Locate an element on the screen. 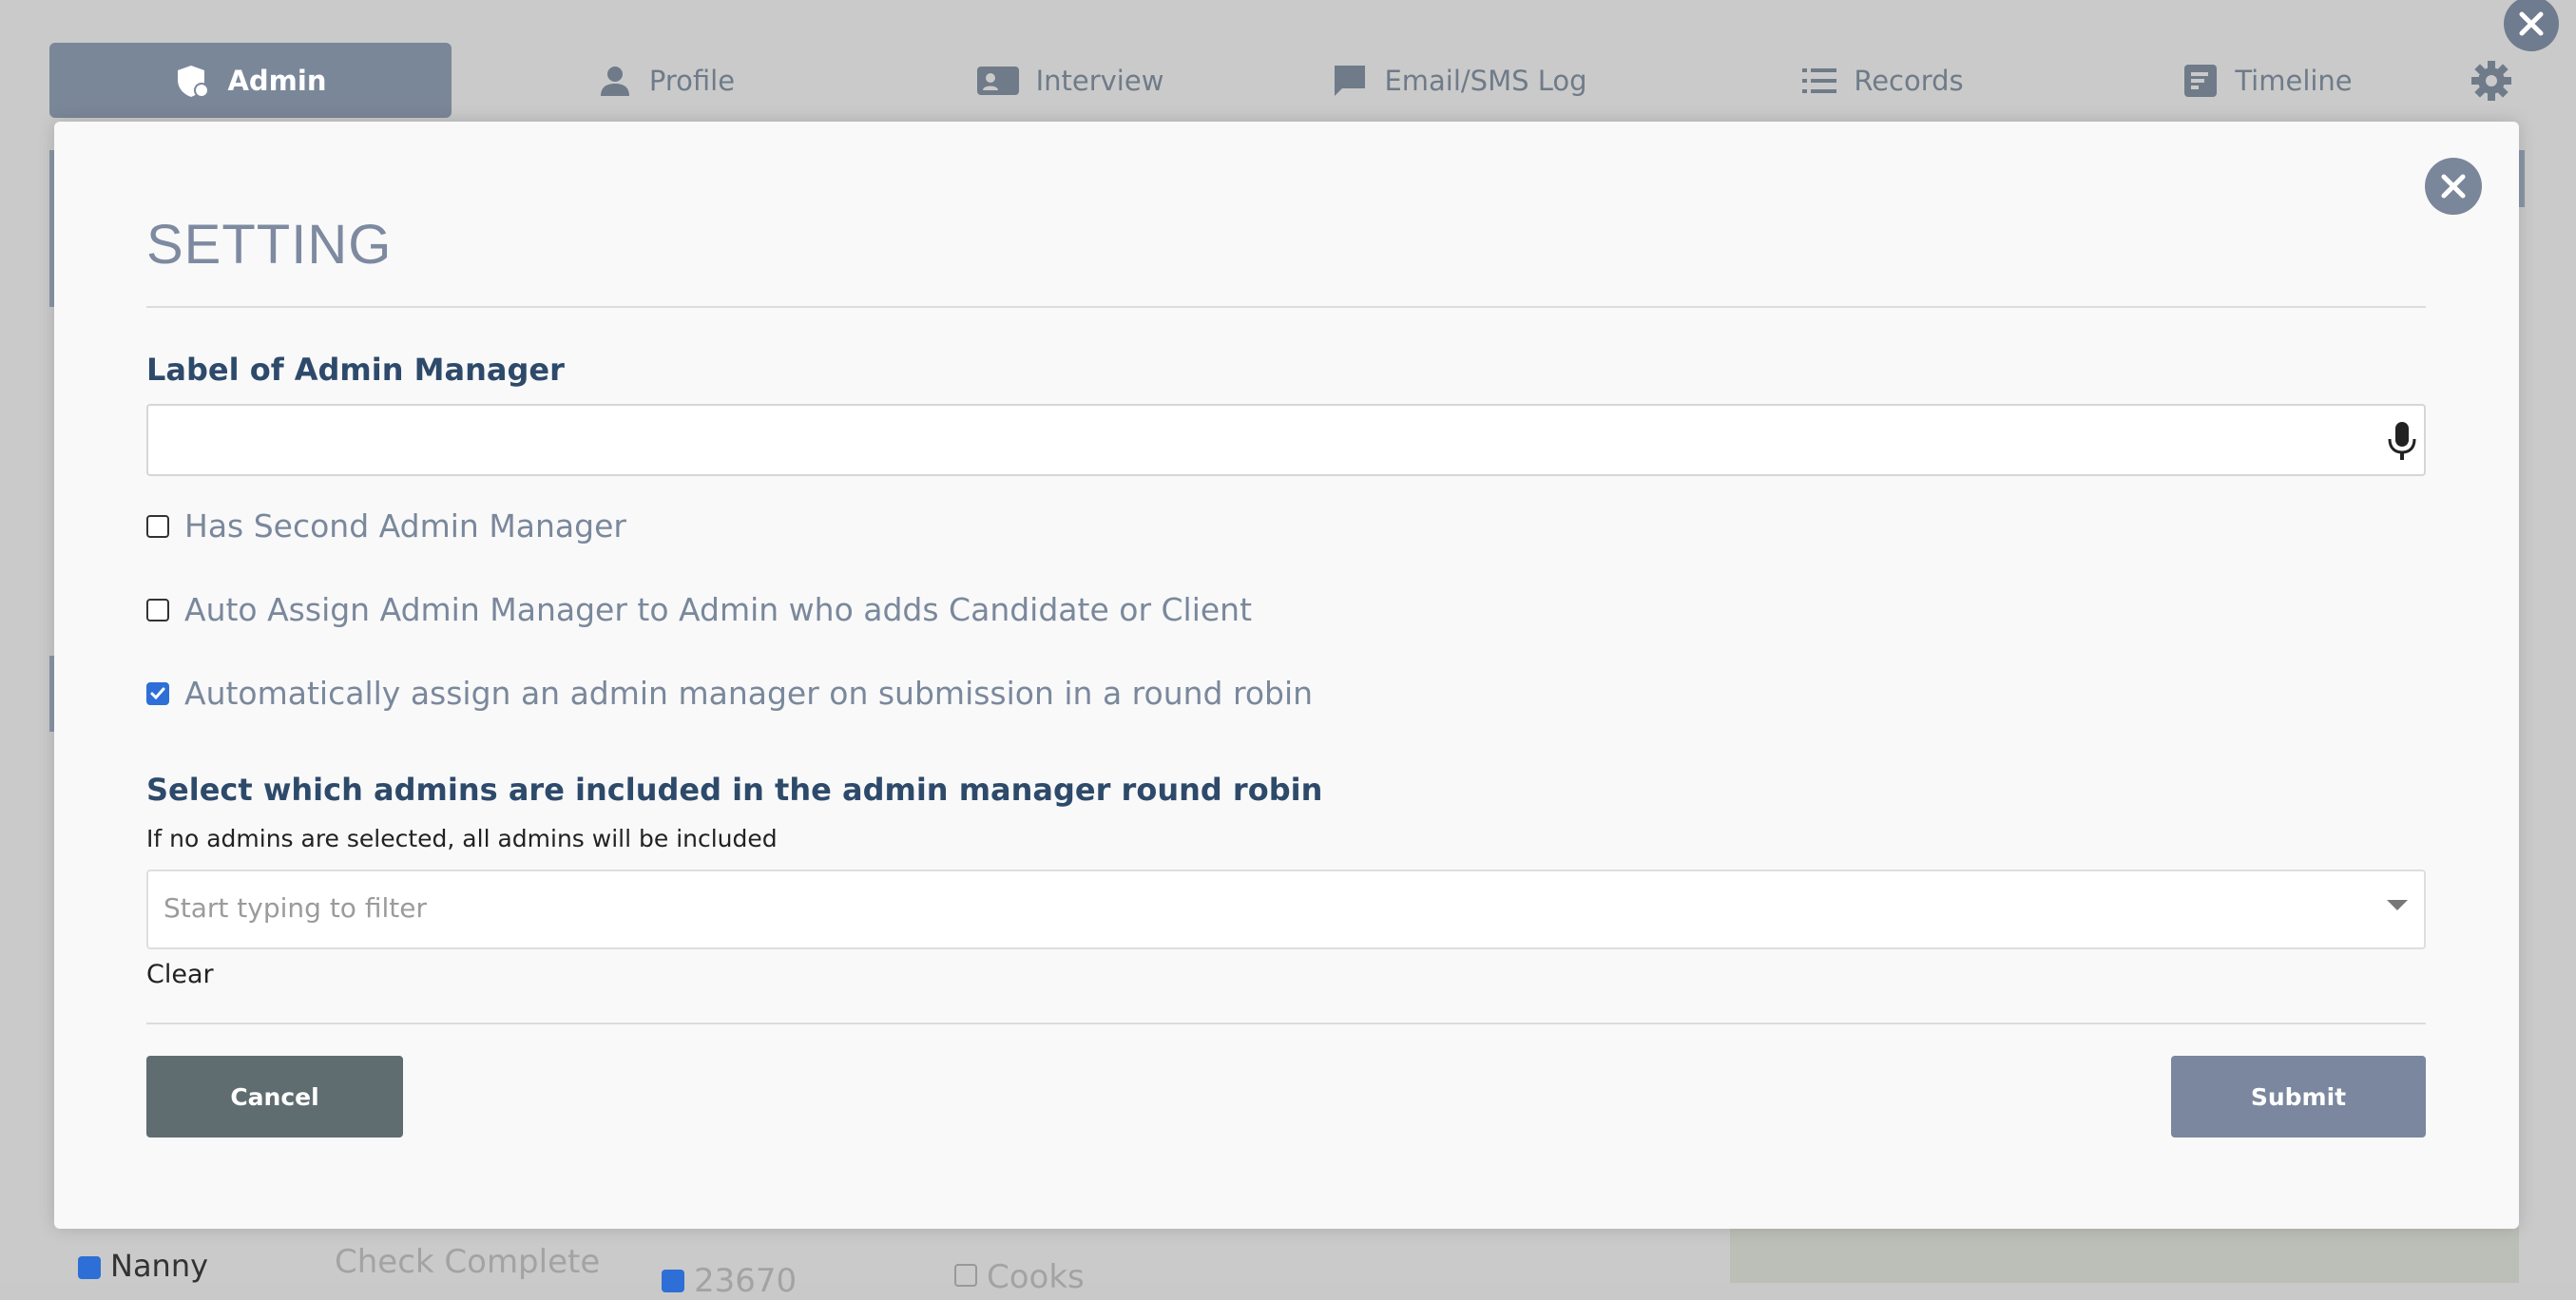 The height and width of the screenshot is (1300, 2576). gear-icon is located at coordinates (2491, 81).